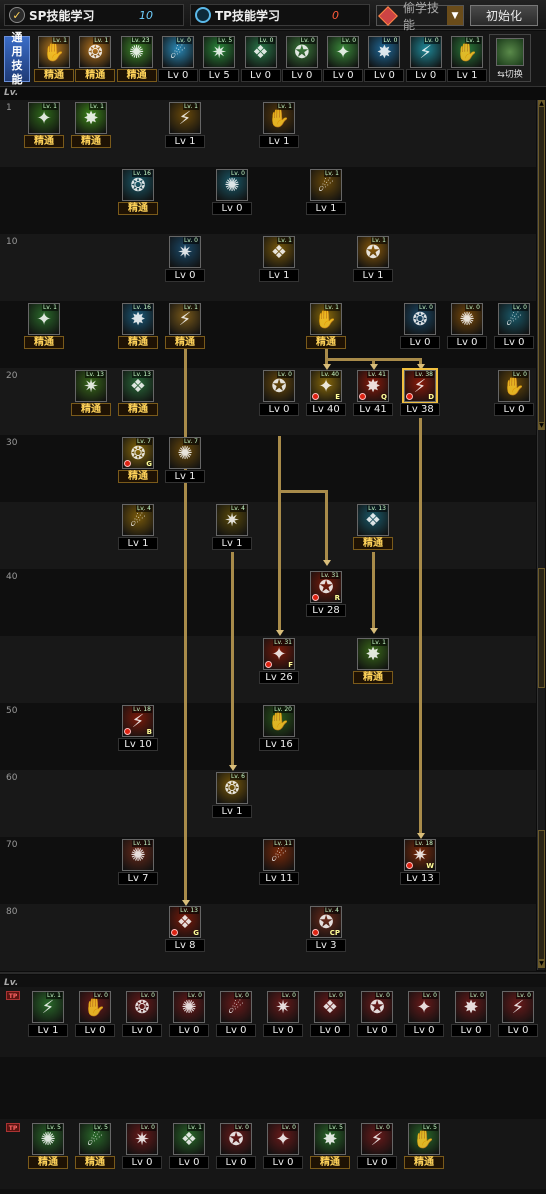 The width and height of the screenshot is (546, 1194). I want to click on tree-skill-slot: ✋ Lv. 0 Lv 0, so click(514, 393).